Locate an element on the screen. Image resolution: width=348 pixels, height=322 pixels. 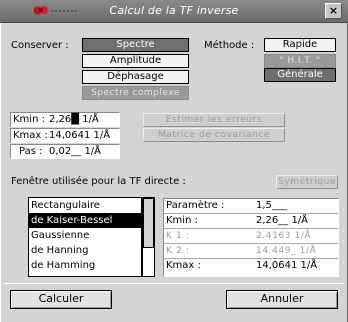
list-item-hamming: de Hamming is located at coordinates (85, 265).